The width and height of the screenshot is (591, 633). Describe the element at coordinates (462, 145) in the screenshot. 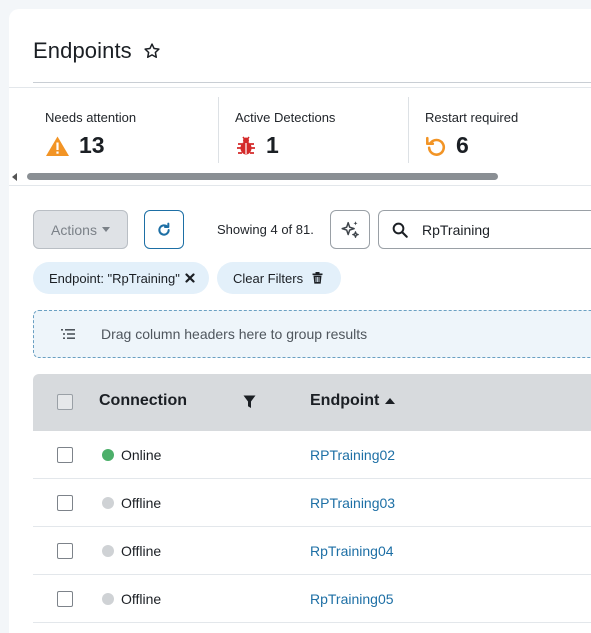

I see `card-value: 6` at that location.